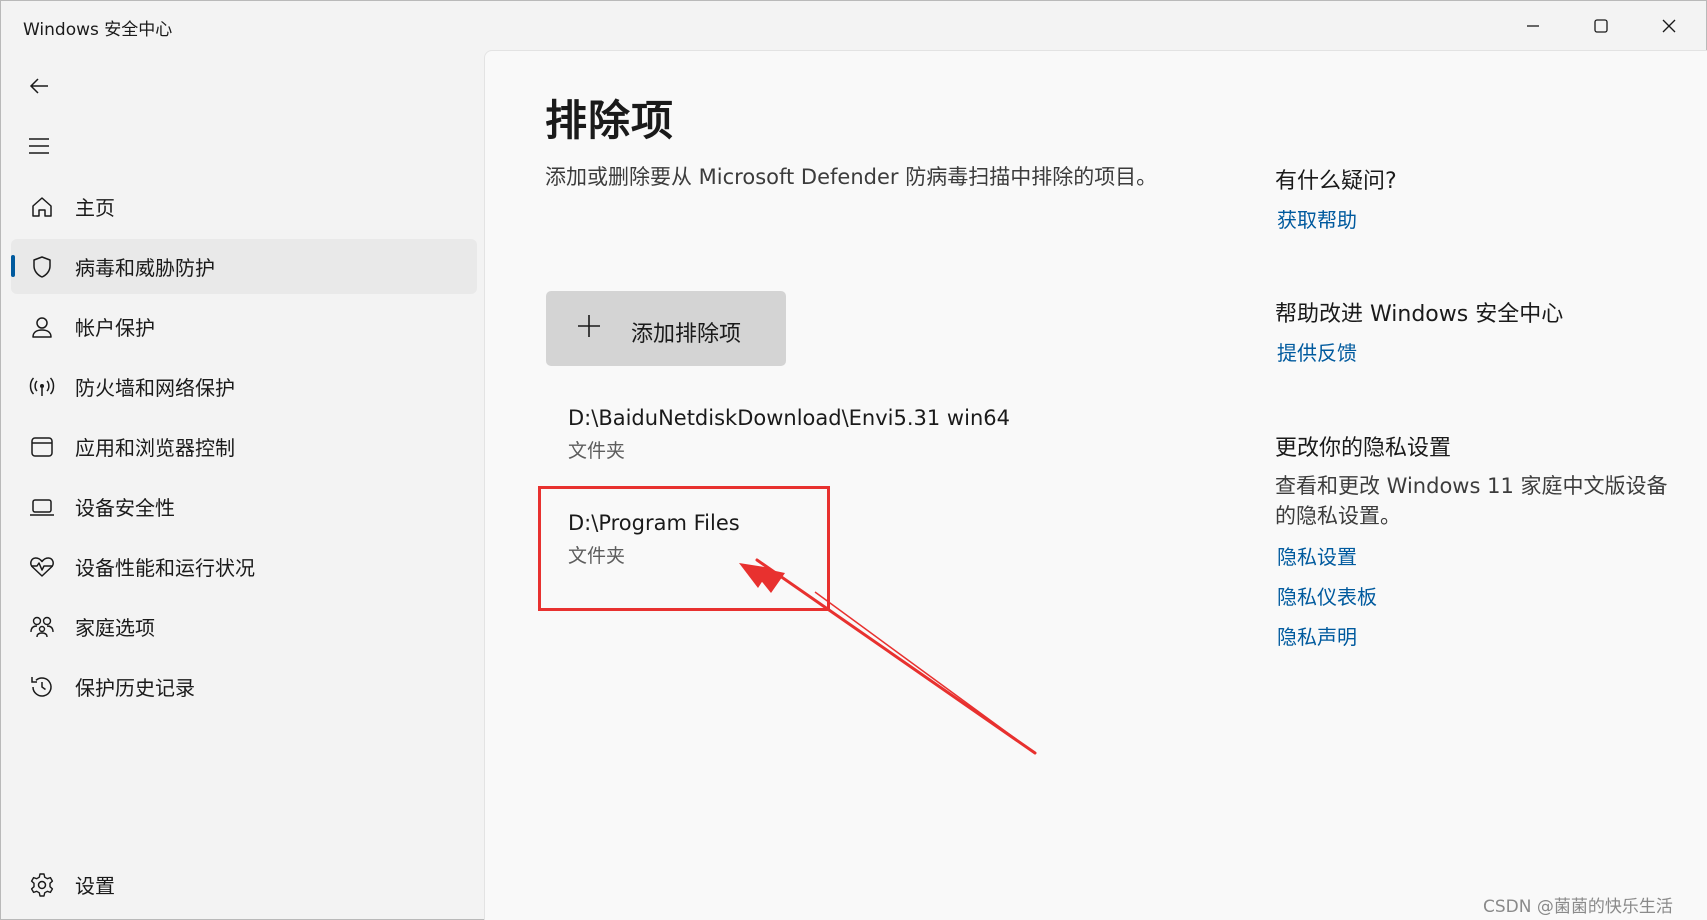  I want to click on watermark: CSDN @菌菌的快乐生活, so click(1578, 907).